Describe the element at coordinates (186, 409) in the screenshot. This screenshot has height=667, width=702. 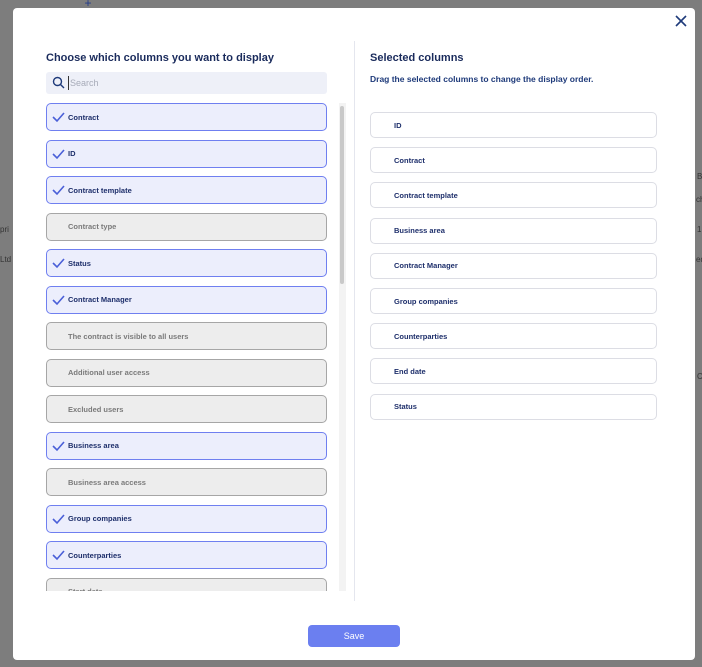
I see `column-option: Excluded users` at that location.